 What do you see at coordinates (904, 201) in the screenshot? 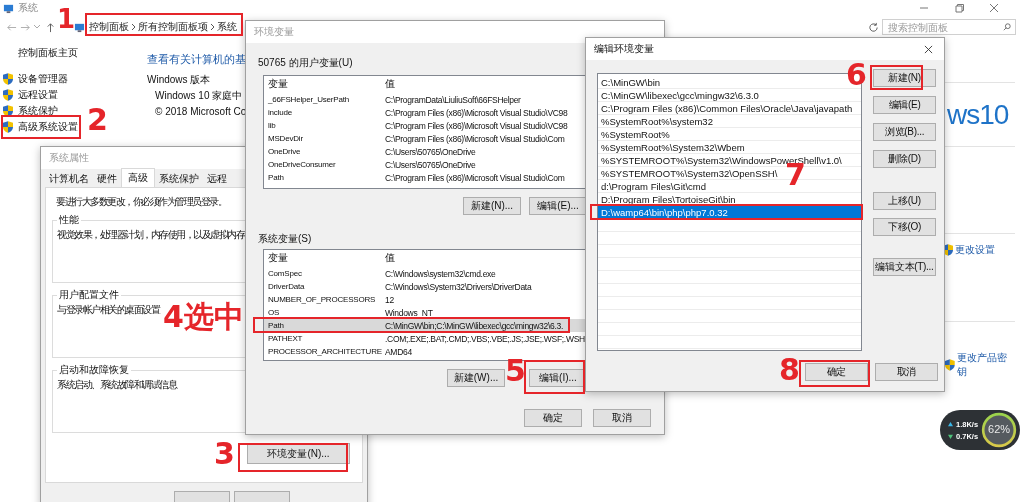
I see `dialog-button: 上移(U)` at bounding box center [904, 201].